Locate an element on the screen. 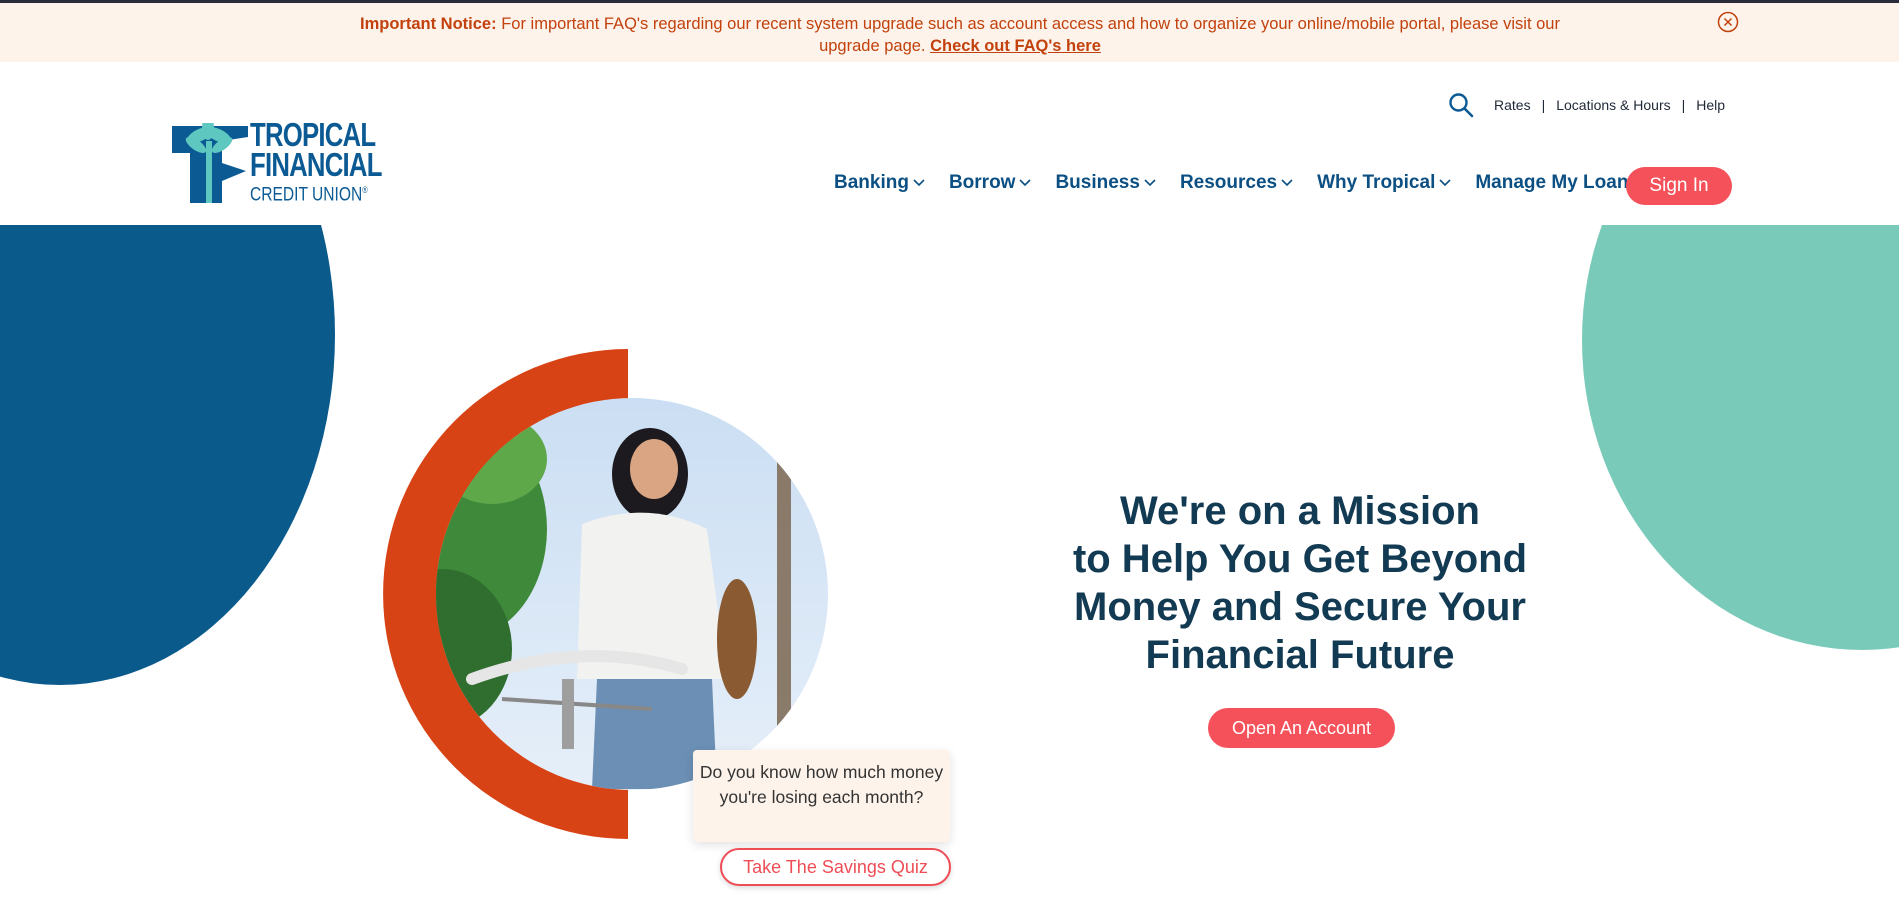  utility-nav: Rates | Locations & Hours | Help is located at coordinates (1586, 105).